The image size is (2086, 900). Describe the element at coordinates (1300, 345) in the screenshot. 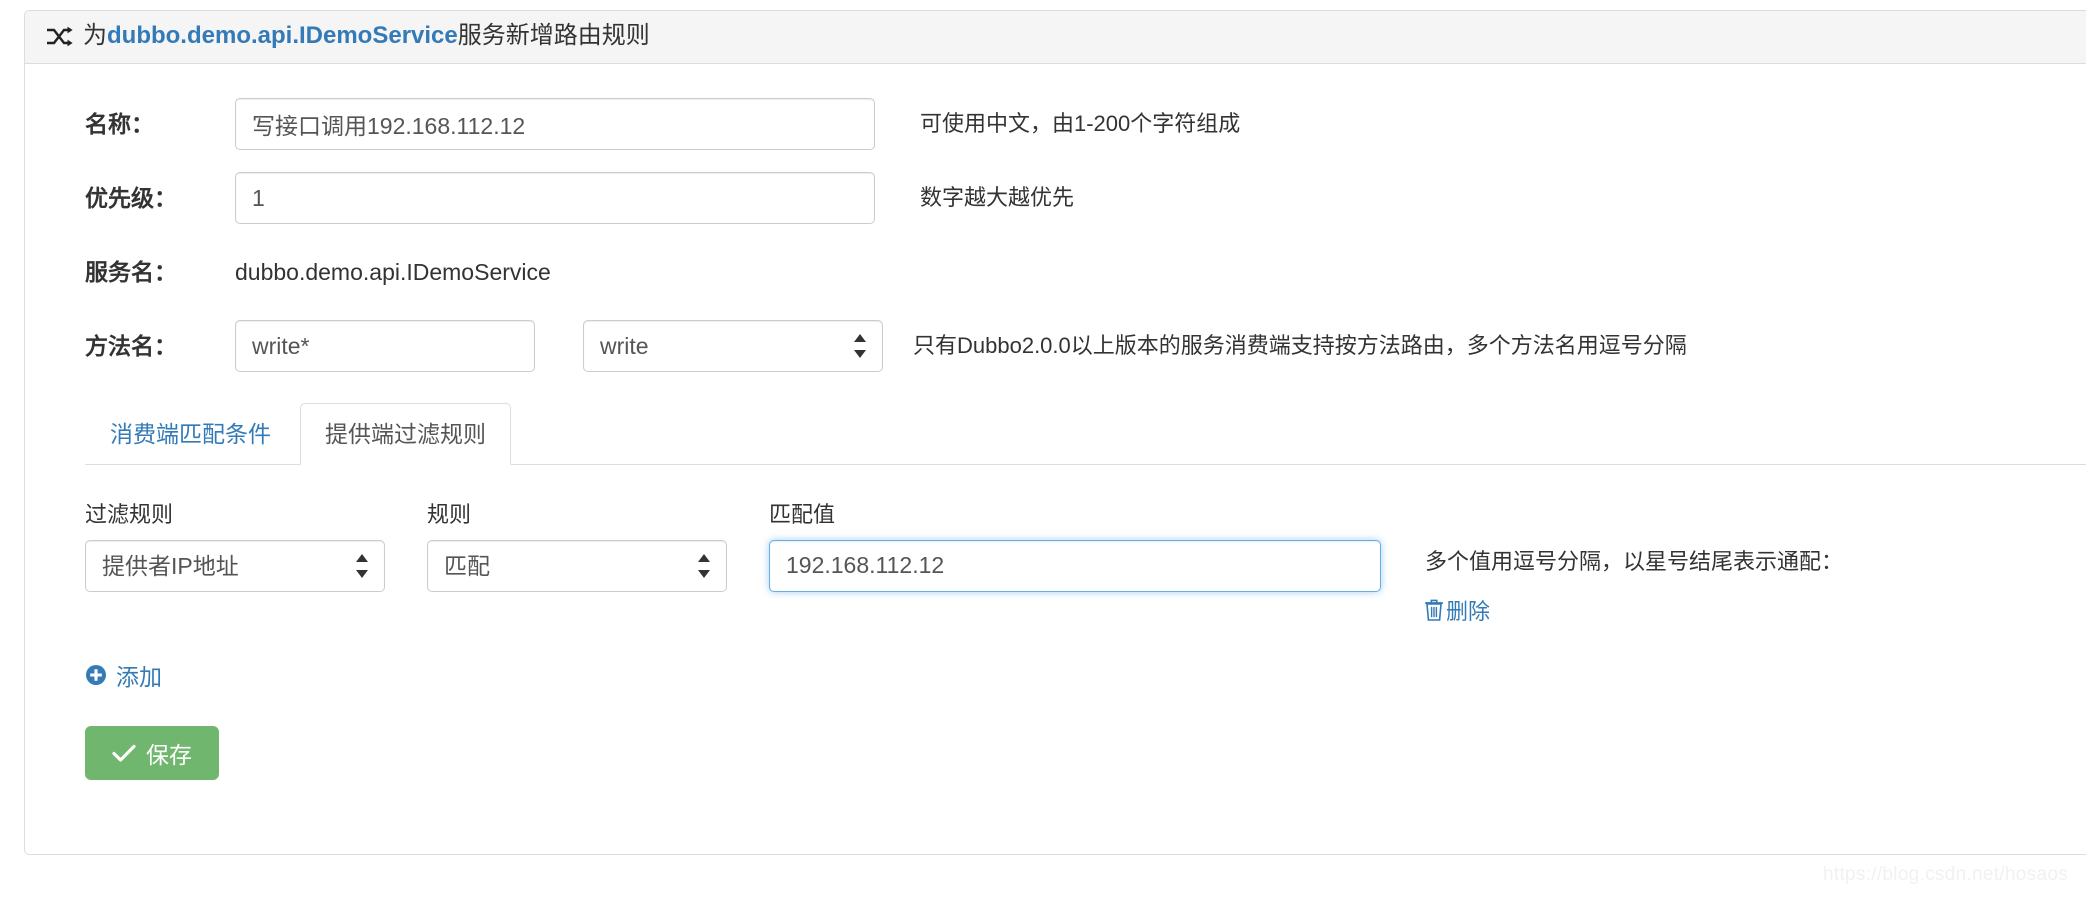

I see `method-help-text: 只有Dubbo2.0.0以上版本的服务消费端支持按方法路由，多个方法名用逗号分隔` at that location.